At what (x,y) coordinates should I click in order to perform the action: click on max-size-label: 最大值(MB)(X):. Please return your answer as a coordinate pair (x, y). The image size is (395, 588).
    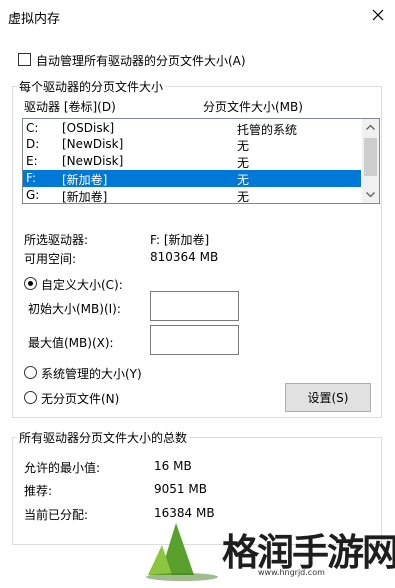
    Looking at the image, I should click on (71, 343).